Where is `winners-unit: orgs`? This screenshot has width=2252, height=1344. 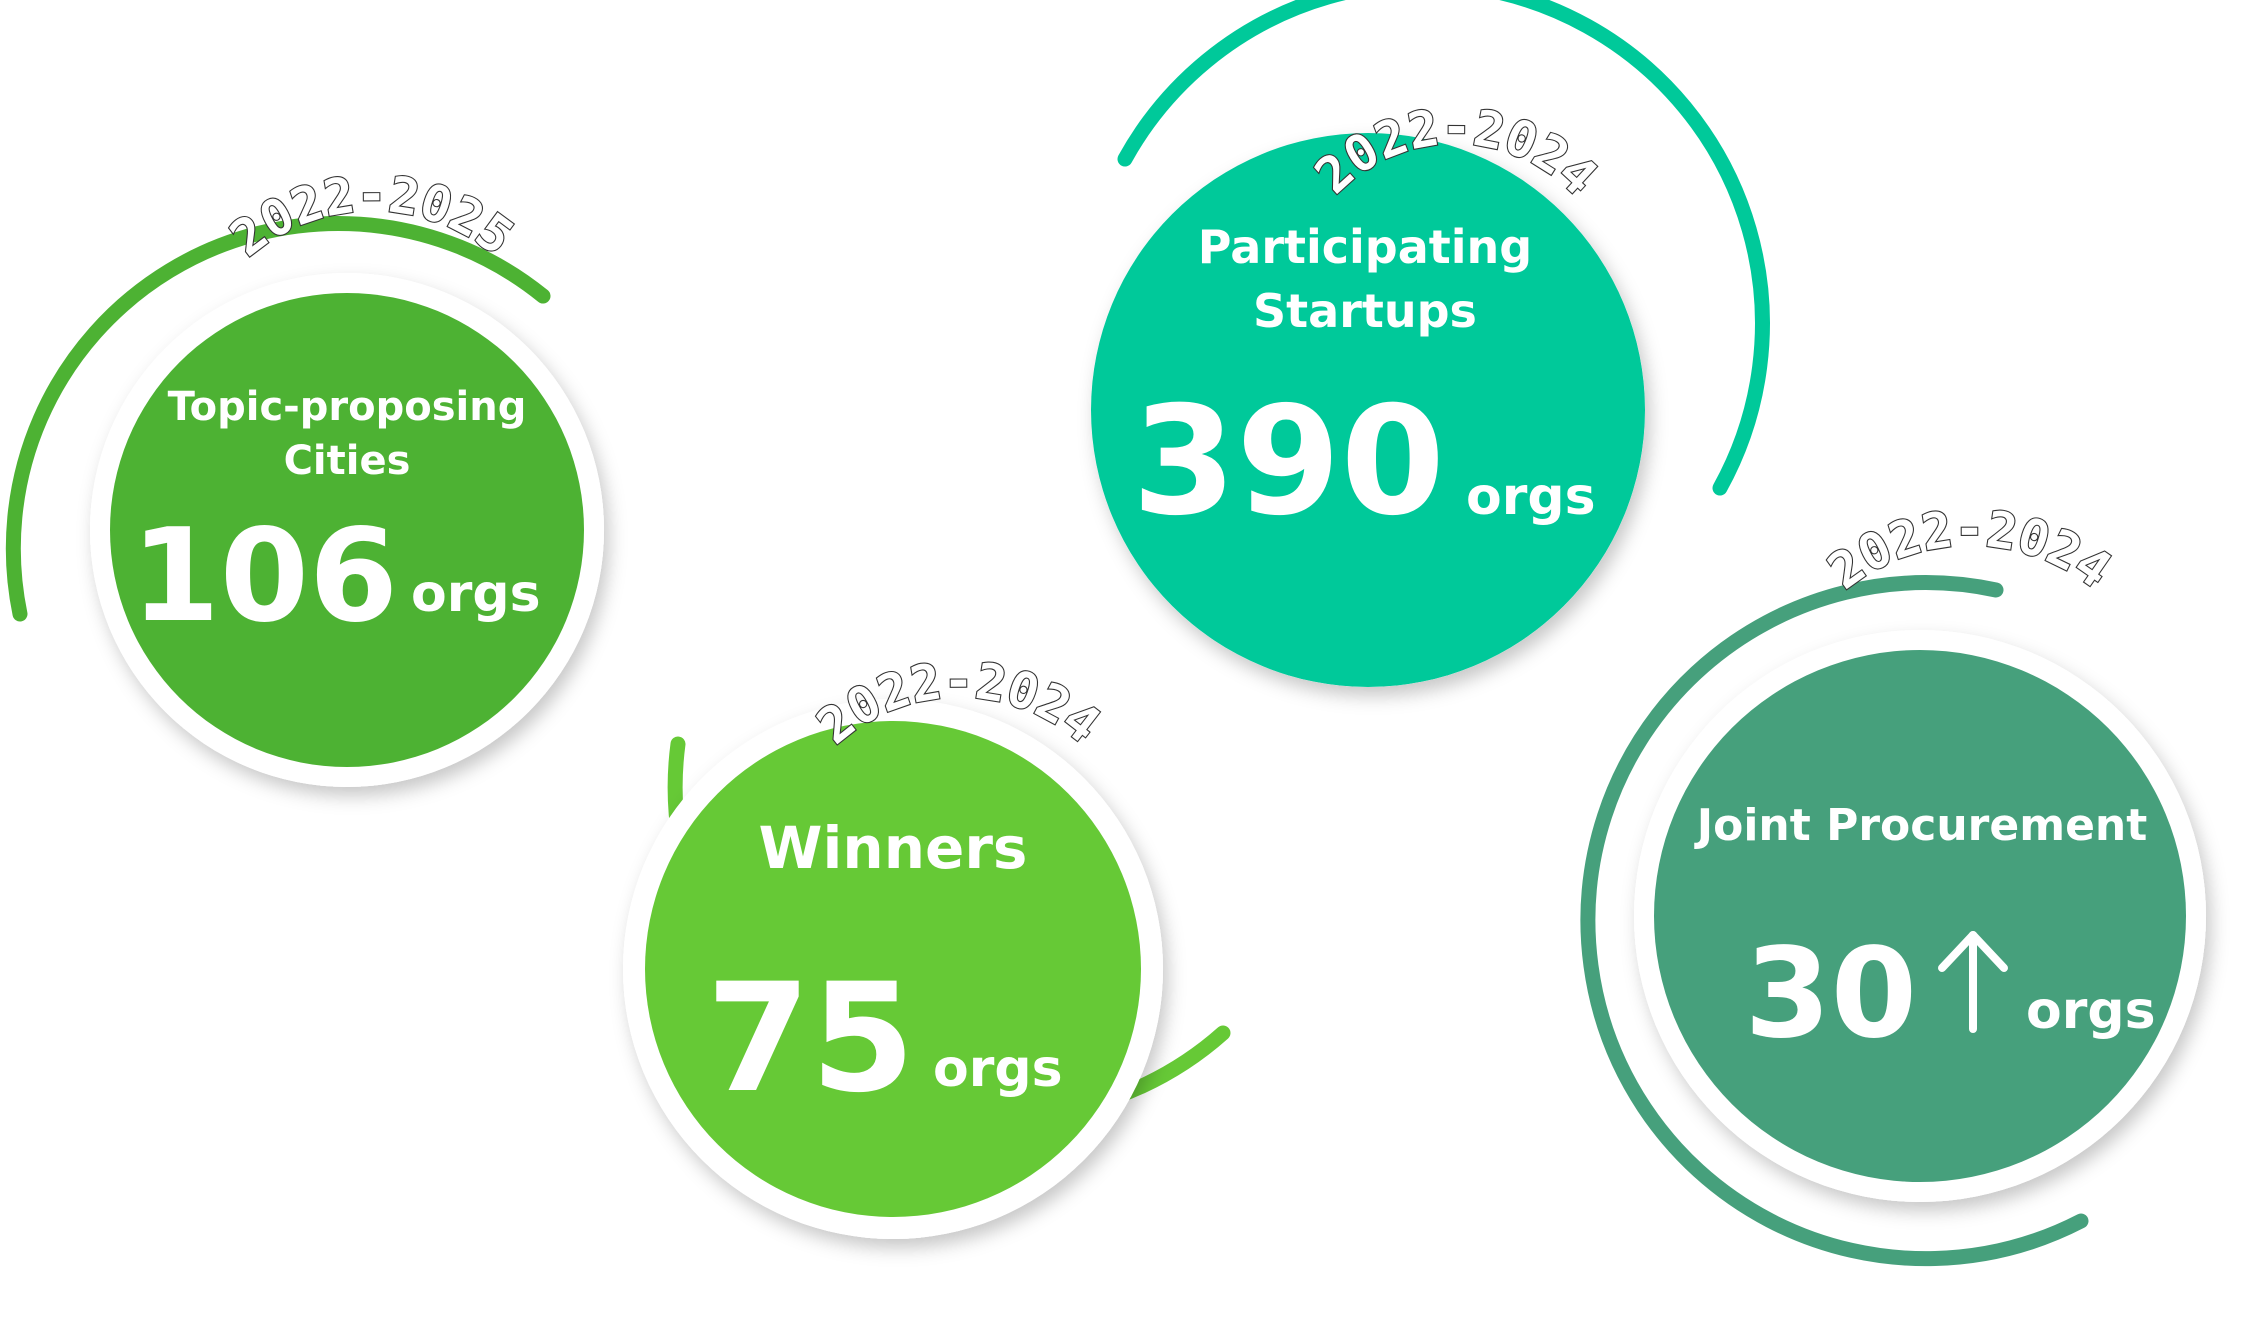
winners-unit: orgs is located at coordinates (998, 1069).